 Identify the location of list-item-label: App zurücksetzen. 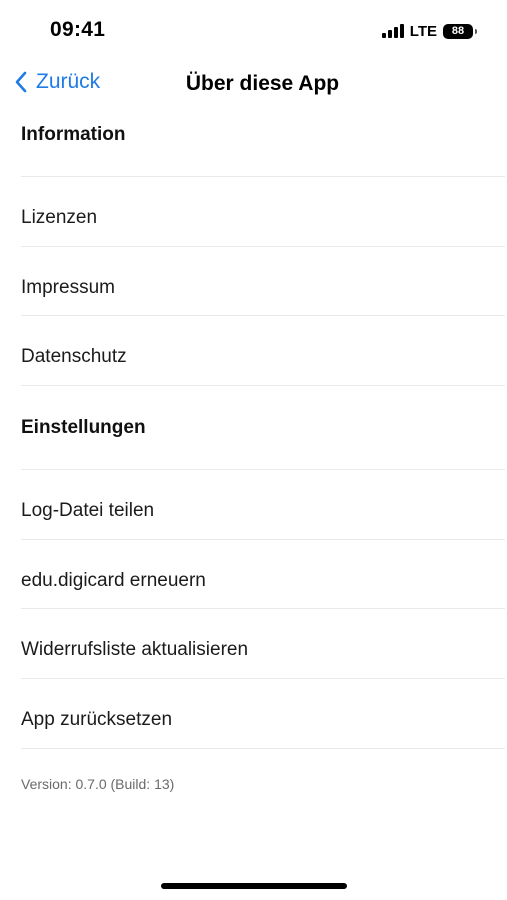
(97, 719).